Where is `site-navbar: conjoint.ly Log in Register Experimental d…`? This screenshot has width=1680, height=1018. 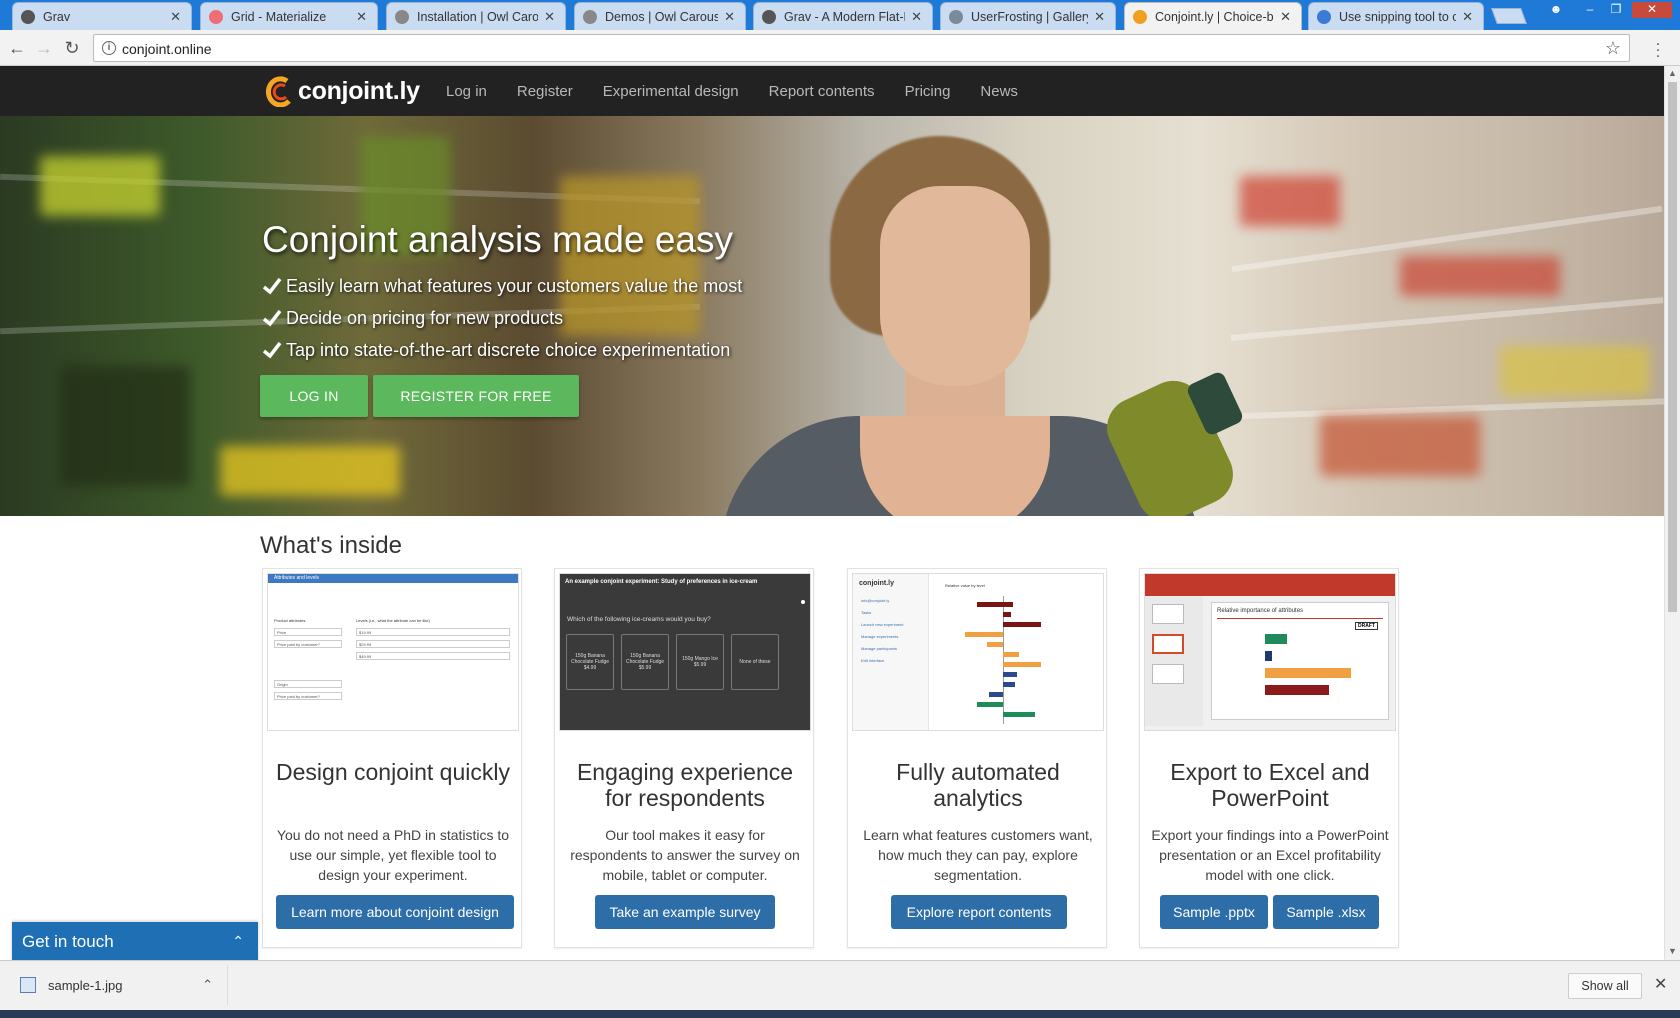
site-navbar: conjoint.ly Log in Register Experimental d… is located at coordinates (832, 91).